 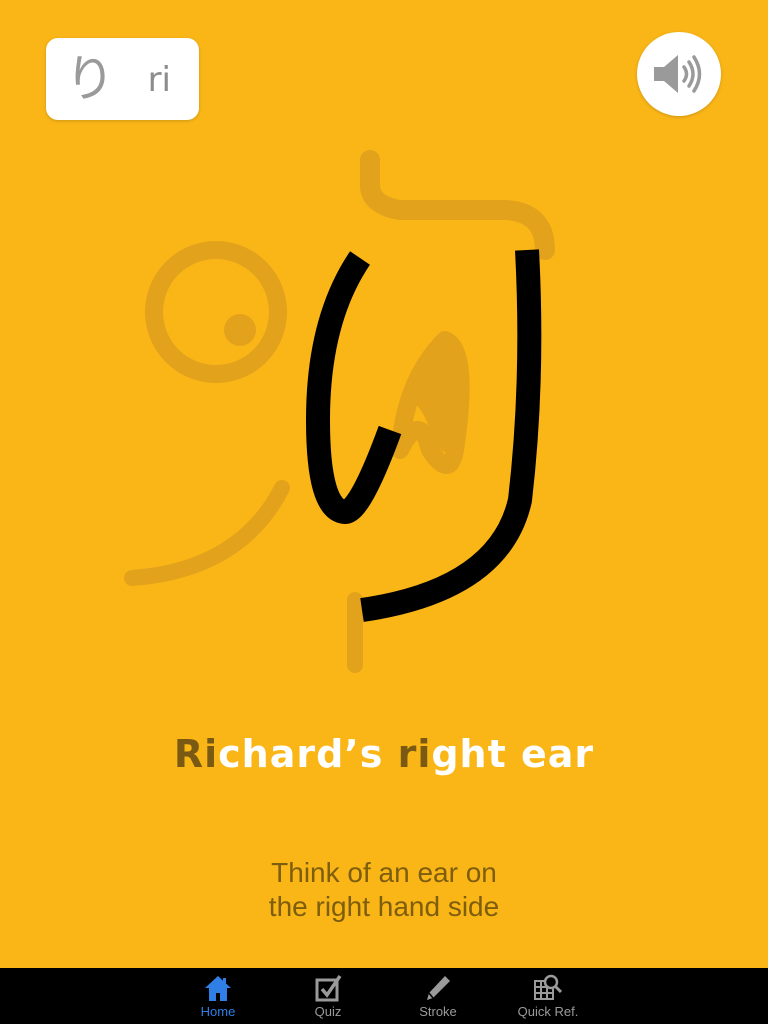 I want to click on tab-stroke: Stroke, so click(x=438, y=996).